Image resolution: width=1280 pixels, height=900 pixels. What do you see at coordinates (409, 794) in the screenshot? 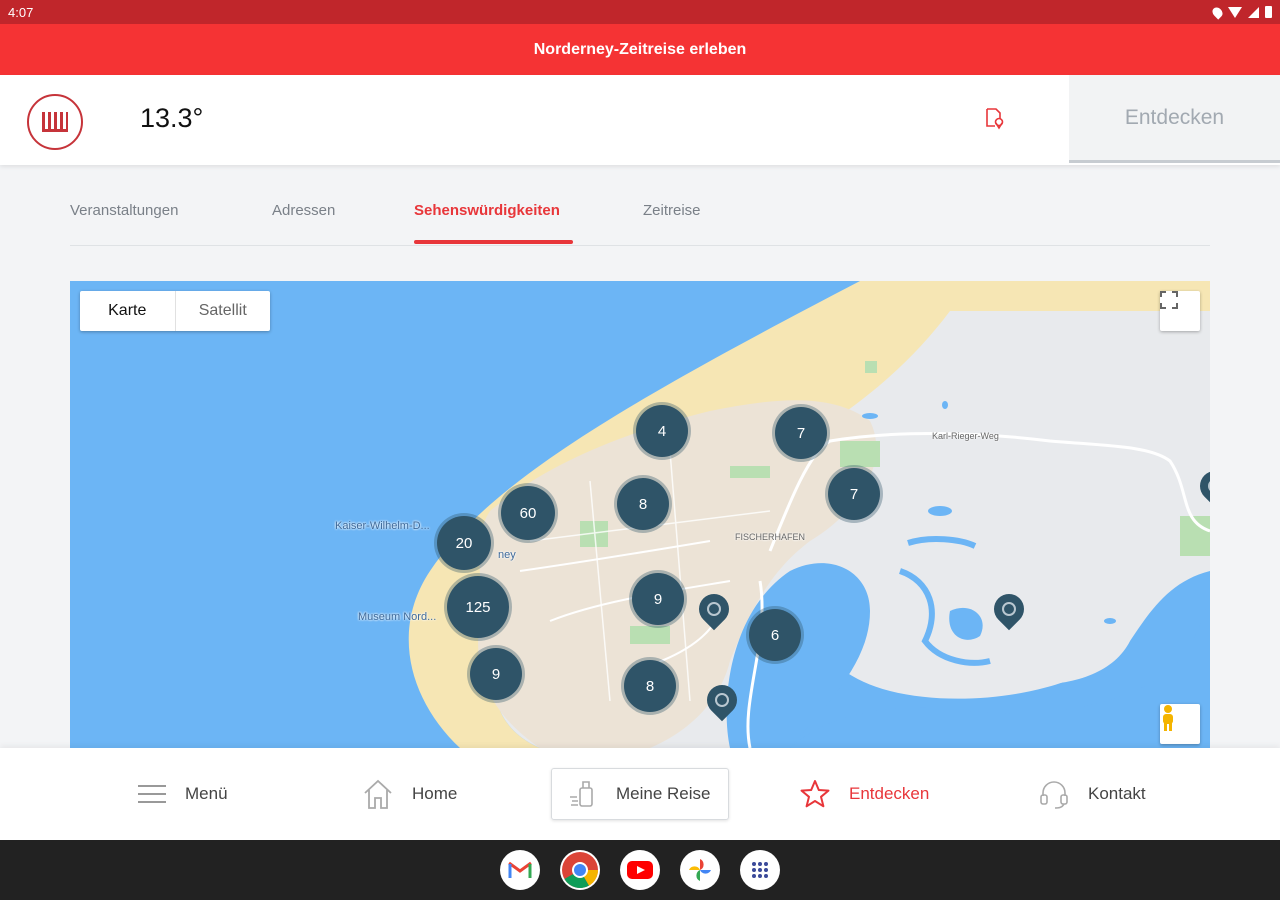
I see `nav-home: Home` at bounding box center [409, 794].